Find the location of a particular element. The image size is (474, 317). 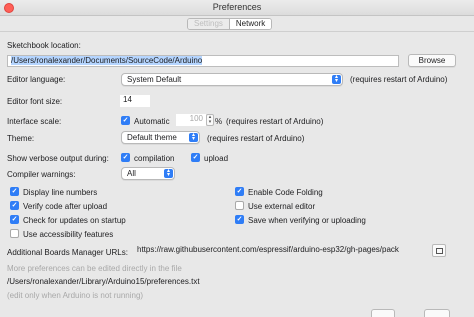

cancel-button is located at coordinates (437, 313).